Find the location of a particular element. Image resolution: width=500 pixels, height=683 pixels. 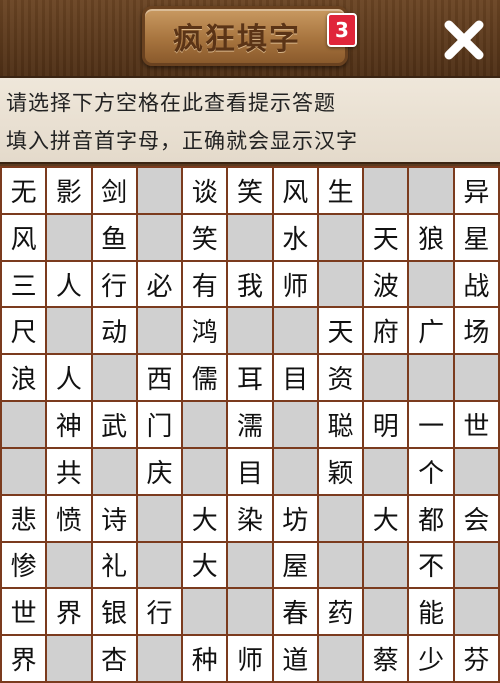

grid-cell: 惨 is located at coordinates (24, 565).